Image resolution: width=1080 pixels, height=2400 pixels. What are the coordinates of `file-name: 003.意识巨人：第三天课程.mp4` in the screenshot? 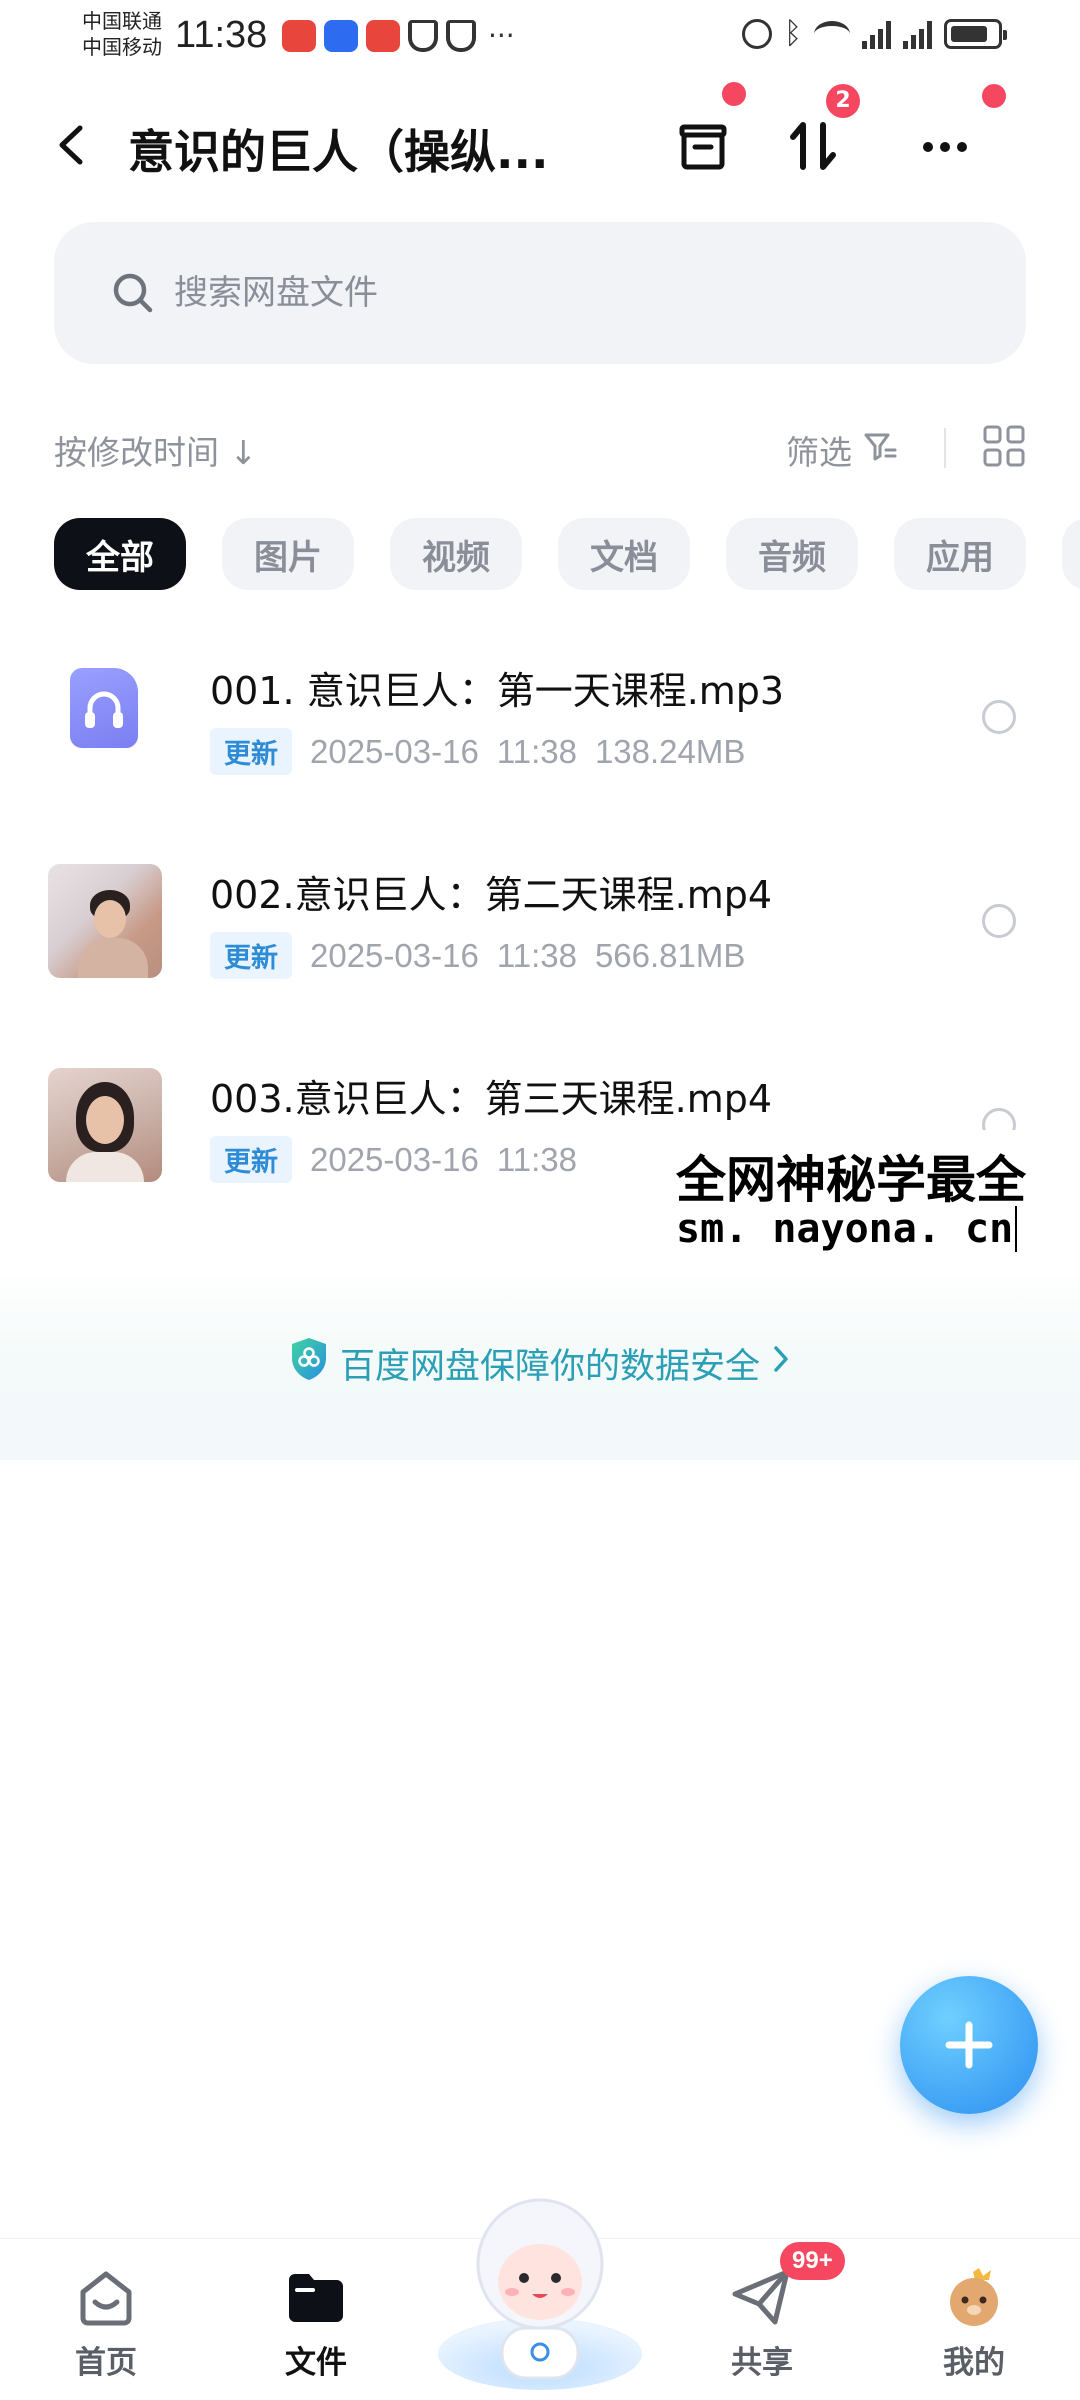 It's located at (491, 1099).